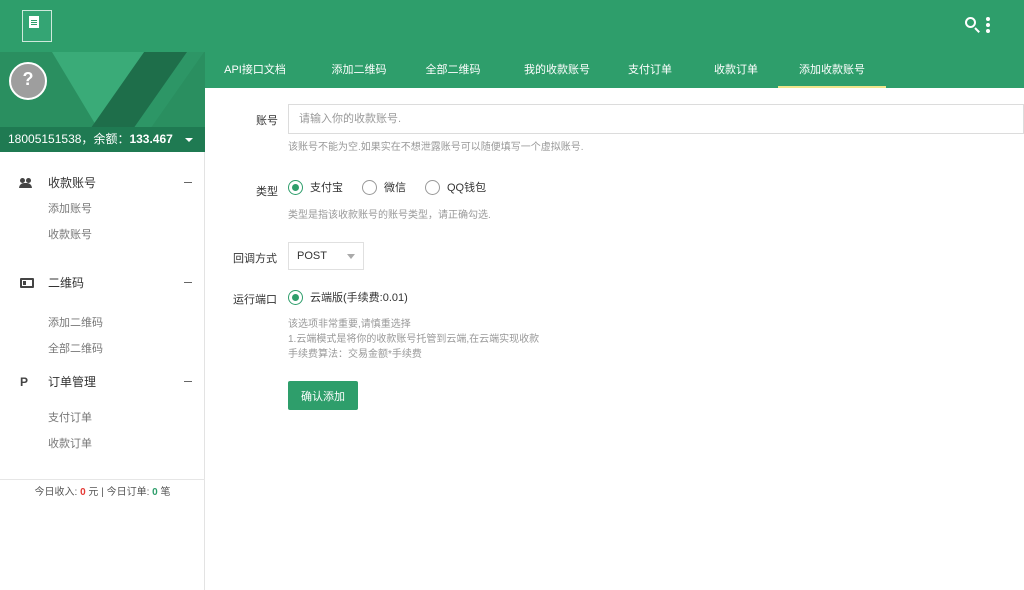 The width and height of the screenshot is (1024, 590). I want to click on orders-value: 0, so click(155, 492).